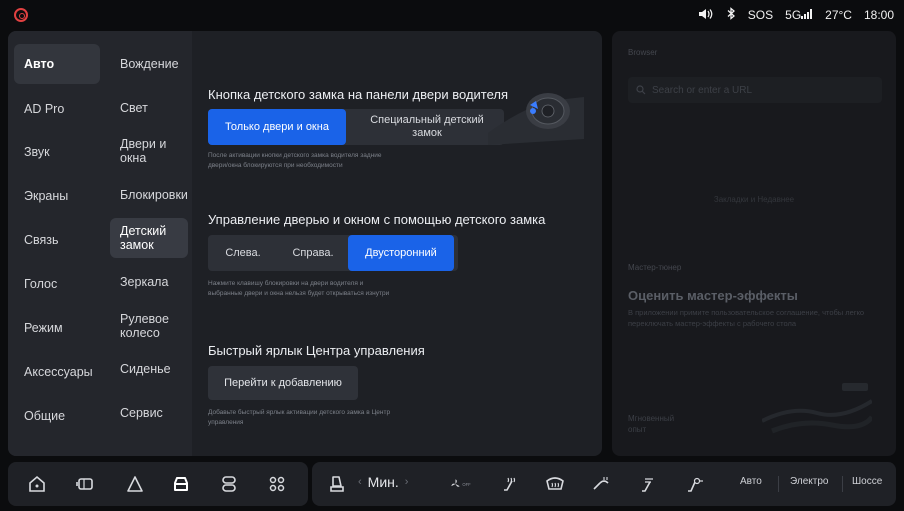 Image resolution: width=904 pixels, height=511 pixels. Describe the element at coordinates (149, 326) in the screenshot. I see `subnav-item-steering-wheel: Рулевое колесо` at that location.